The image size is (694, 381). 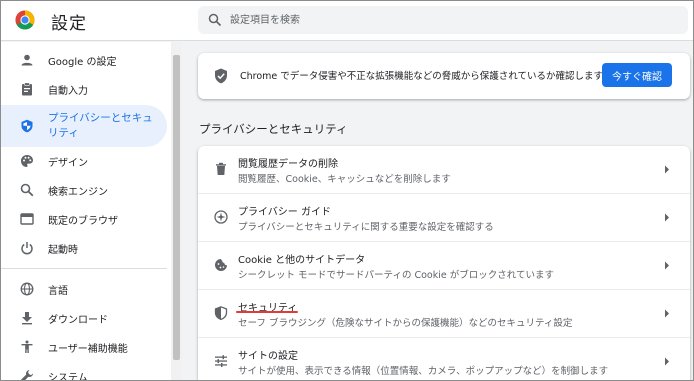 What do you see at coordinates (84, 268) in the screenshot?
I see `sidebar-divider` at bounding box center [84, 268].